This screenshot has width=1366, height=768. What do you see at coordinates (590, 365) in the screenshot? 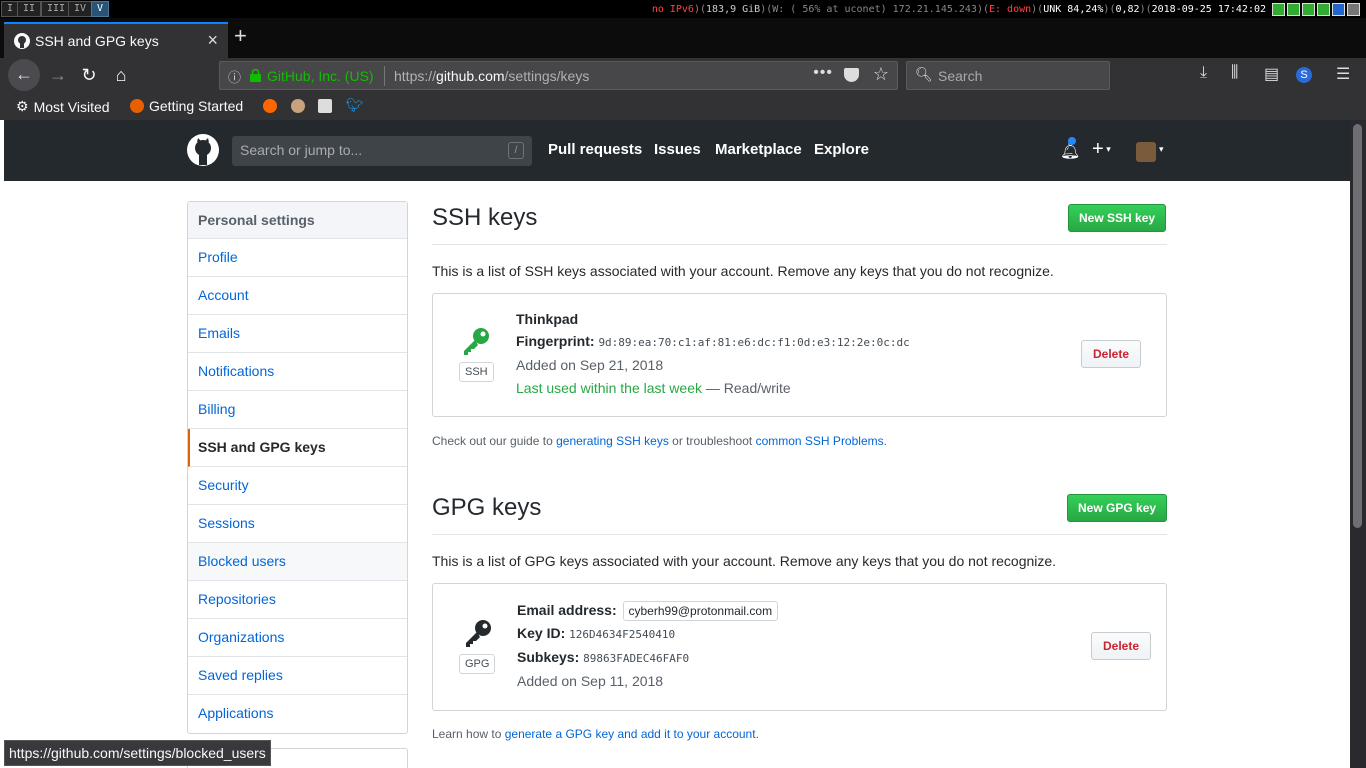
I see `ssh-added-date: Added on Sep 21, 2018` at bounding box center [590, 365].